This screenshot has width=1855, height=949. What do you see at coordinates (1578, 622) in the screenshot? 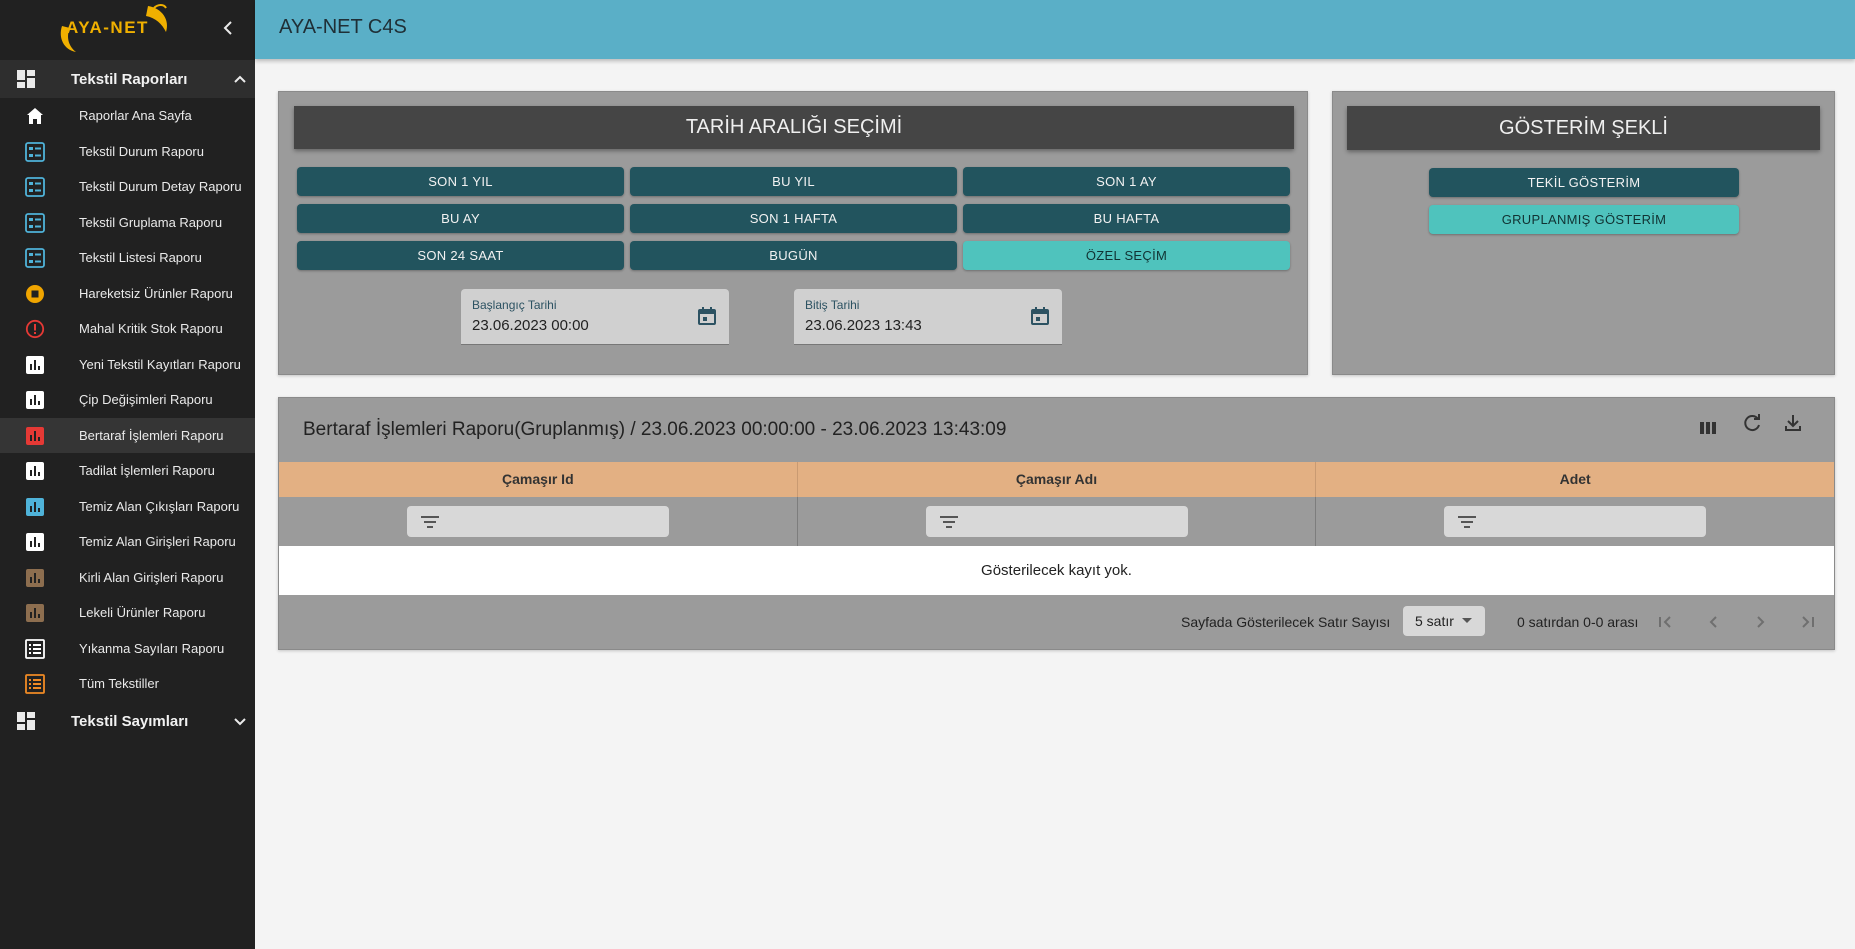
I see `pagination-range: 0 satırdan 0-0 arası` at bounding box center [1578, 622].